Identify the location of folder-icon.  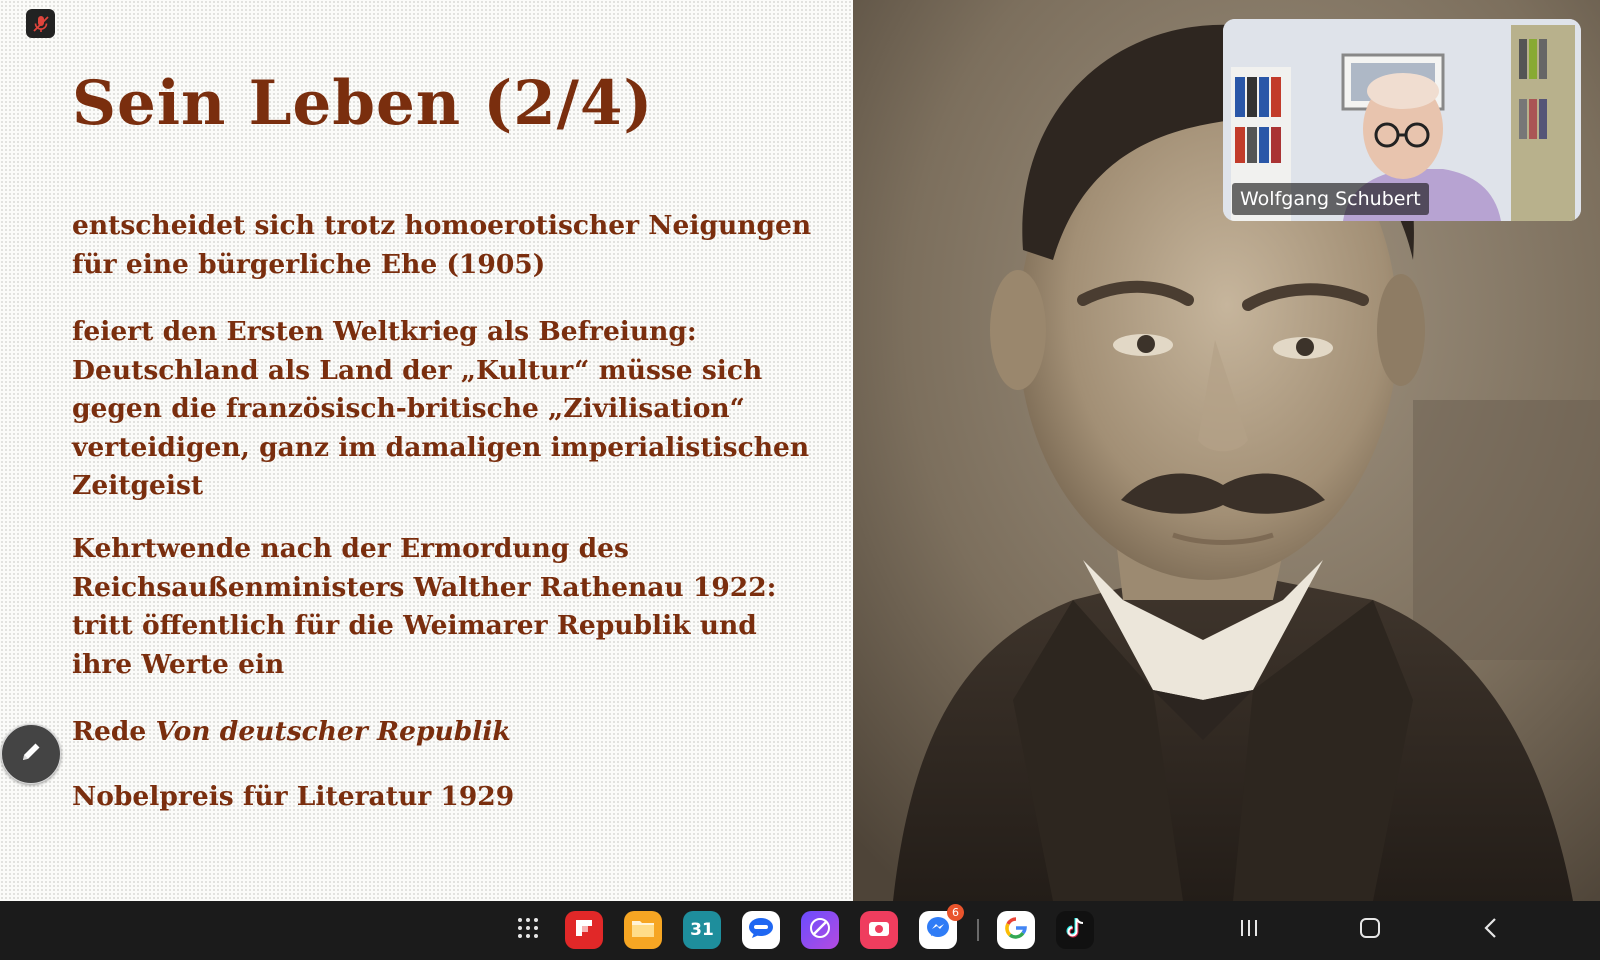
(643, 930).